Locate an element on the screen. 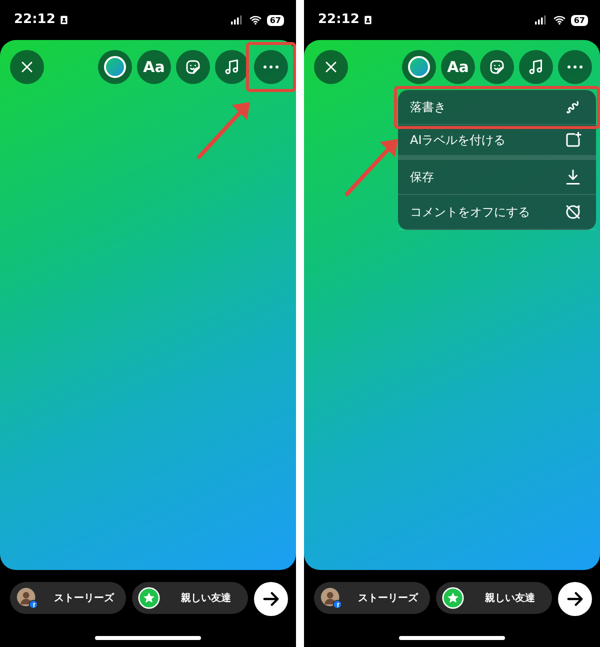  menu-item: AIラベルを付ける is located at coordinates (497, 142).